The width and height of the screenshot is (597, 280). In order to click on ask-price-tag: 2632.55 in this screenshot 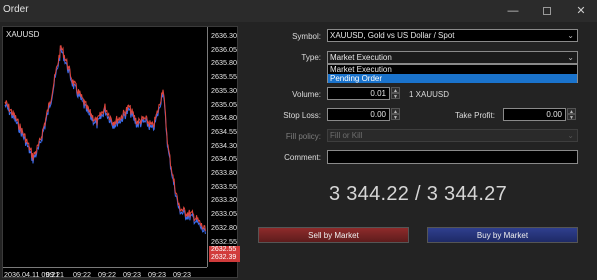, I will do `click(224, 250)`.